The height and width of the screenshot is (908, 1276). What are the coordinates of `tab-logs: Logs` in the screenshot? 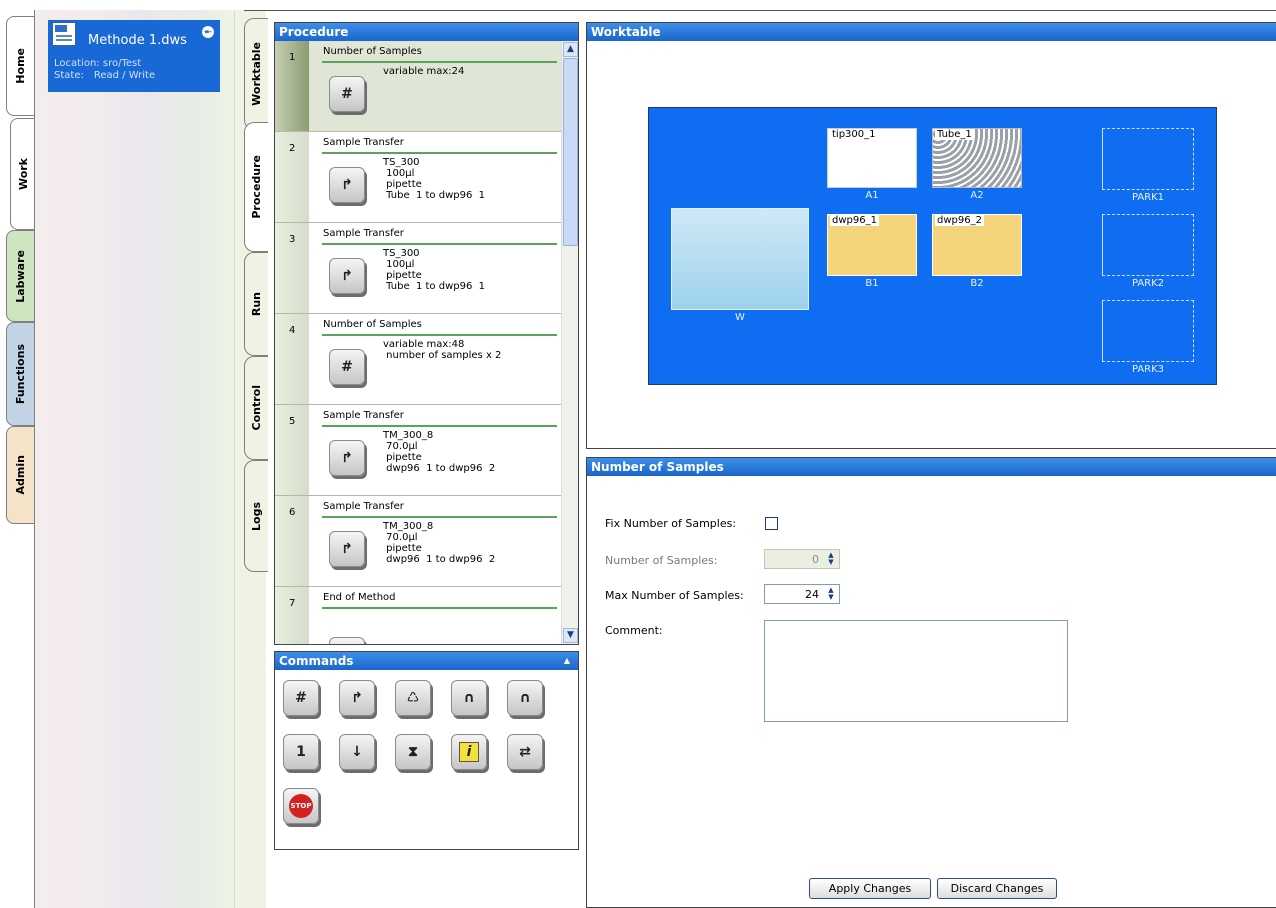 It's located at (256, 516).